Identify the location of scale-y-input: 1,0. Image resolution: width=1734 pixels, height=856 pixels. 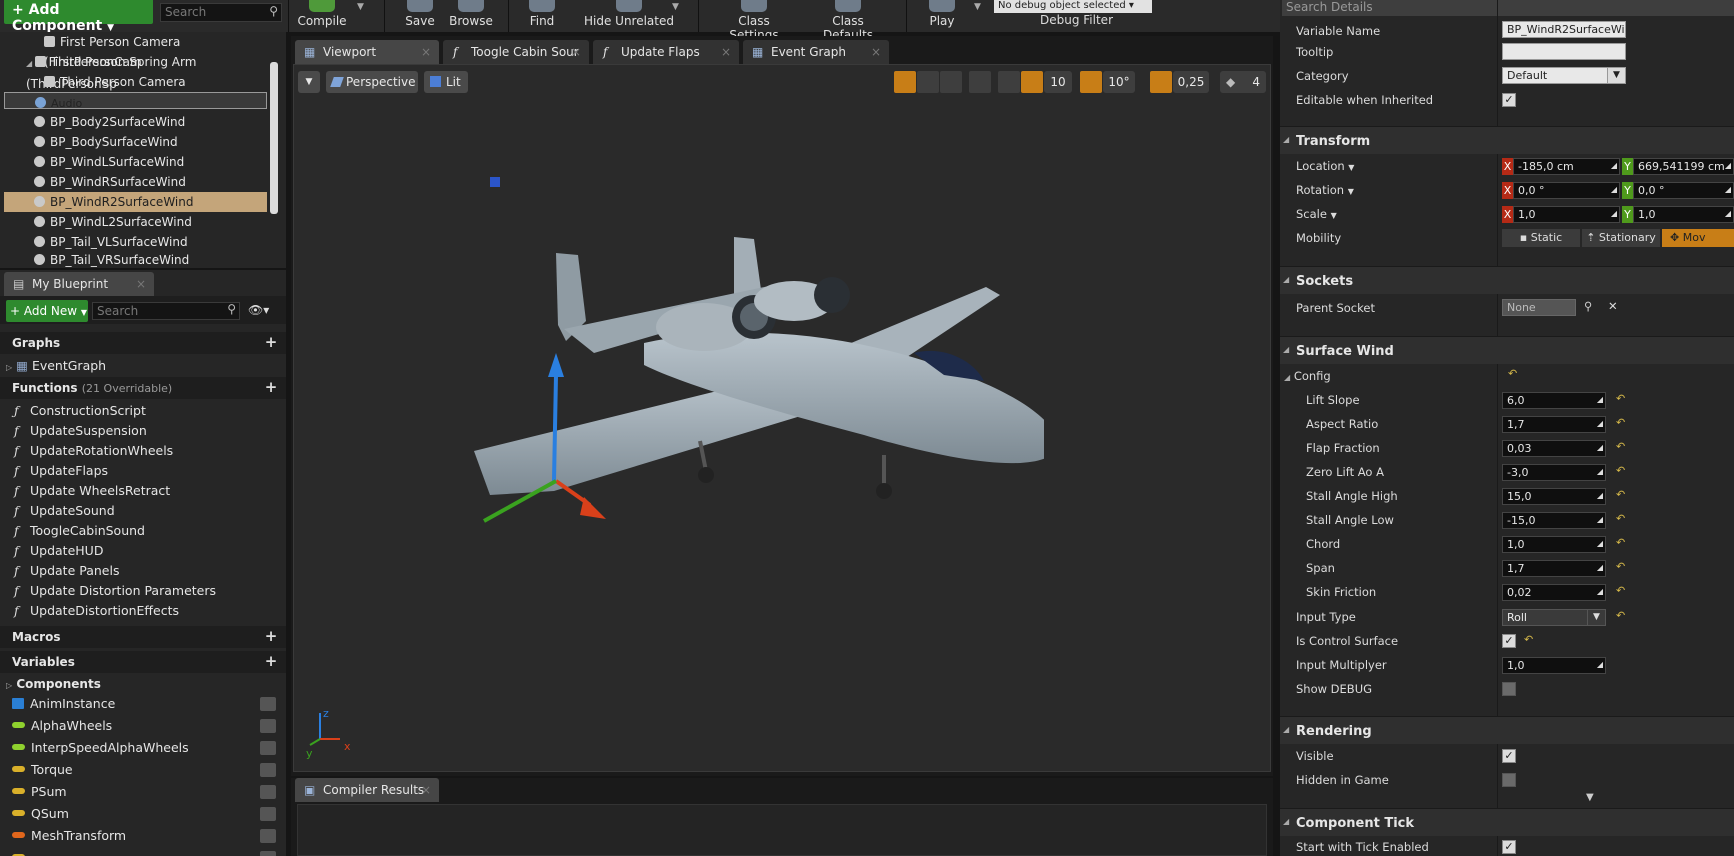
(1683, 214).